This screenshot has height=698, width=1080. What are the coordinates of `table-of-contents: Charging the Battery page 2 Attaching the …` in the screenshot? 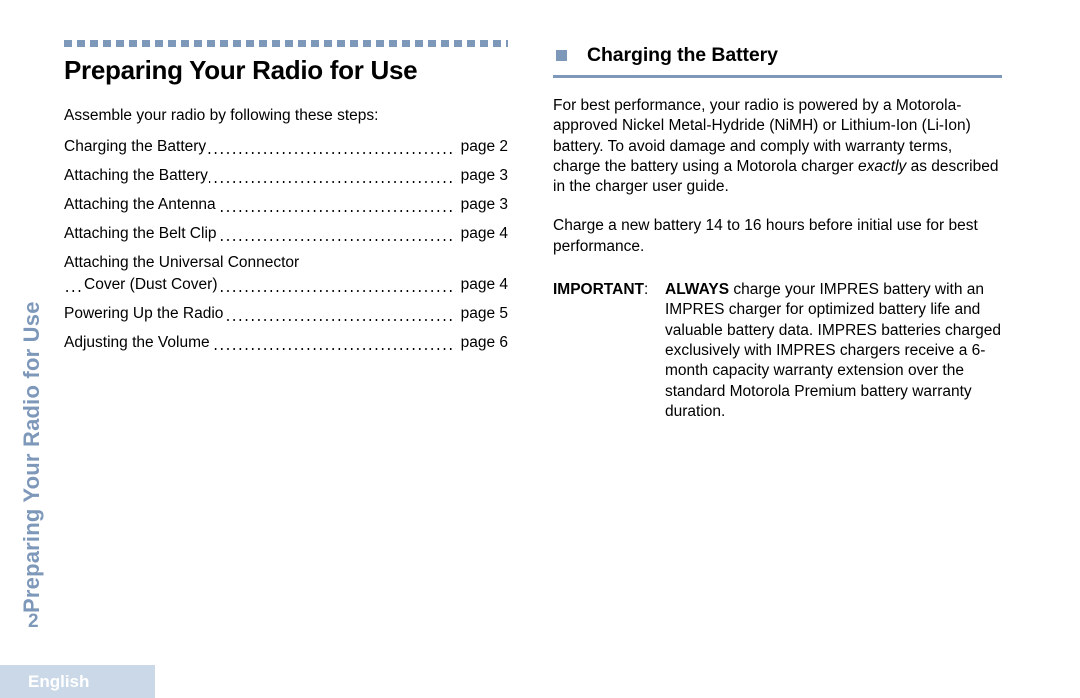 It's located at (286, 245).